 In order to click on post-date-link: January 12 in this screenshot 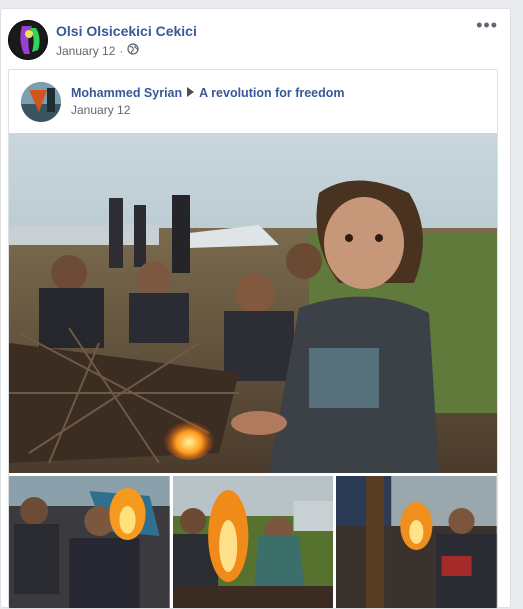, I will do `click(85, 51)`.